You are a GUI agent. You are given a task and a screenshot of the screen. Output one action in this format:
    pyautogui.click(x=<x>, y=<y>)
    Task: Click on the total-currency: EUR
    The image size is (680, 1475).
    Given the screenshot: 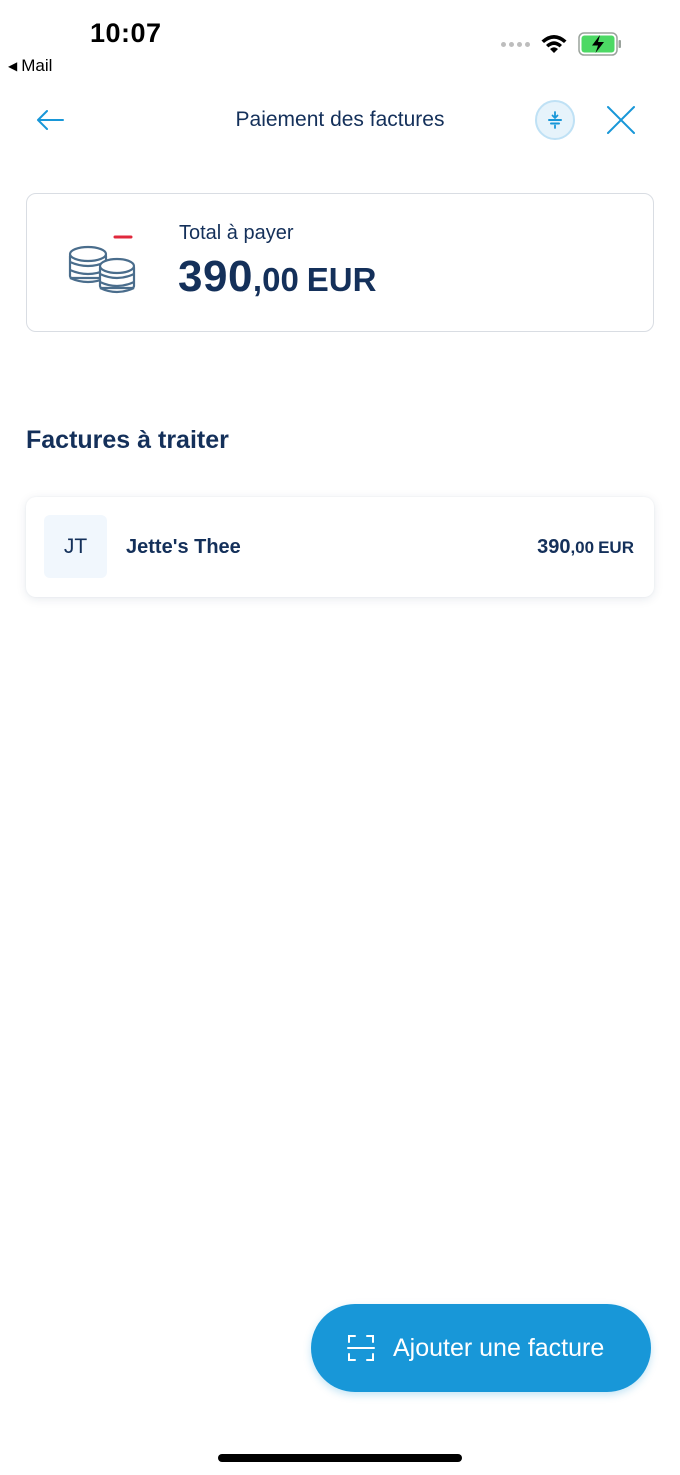 What is the action you would take?
    pyautogui.click(x=341, y=279)
    